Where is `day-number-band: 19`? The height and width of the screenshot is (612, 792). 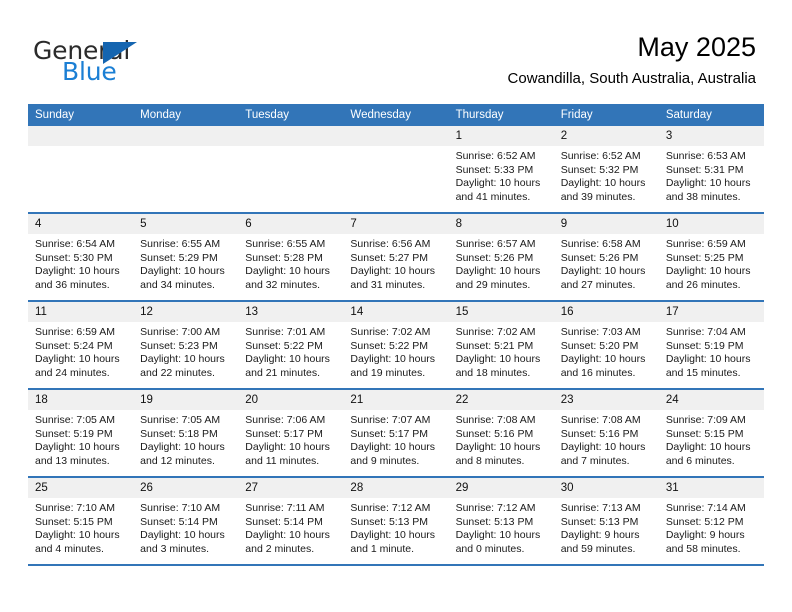 day-number-band: 19 is located at coordinates (186, 400).